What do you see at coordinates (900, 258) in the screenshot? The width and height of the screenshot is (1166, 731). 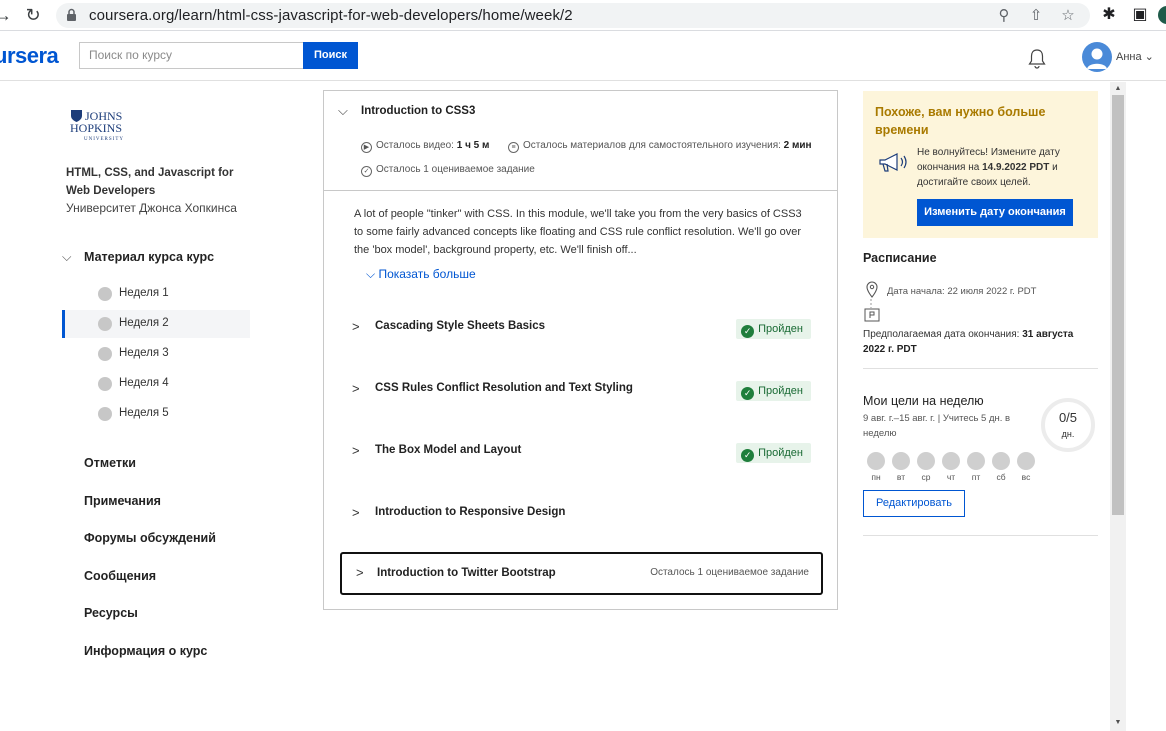 I see `schedule-title: Расписание` at bounding box center [900, 258].